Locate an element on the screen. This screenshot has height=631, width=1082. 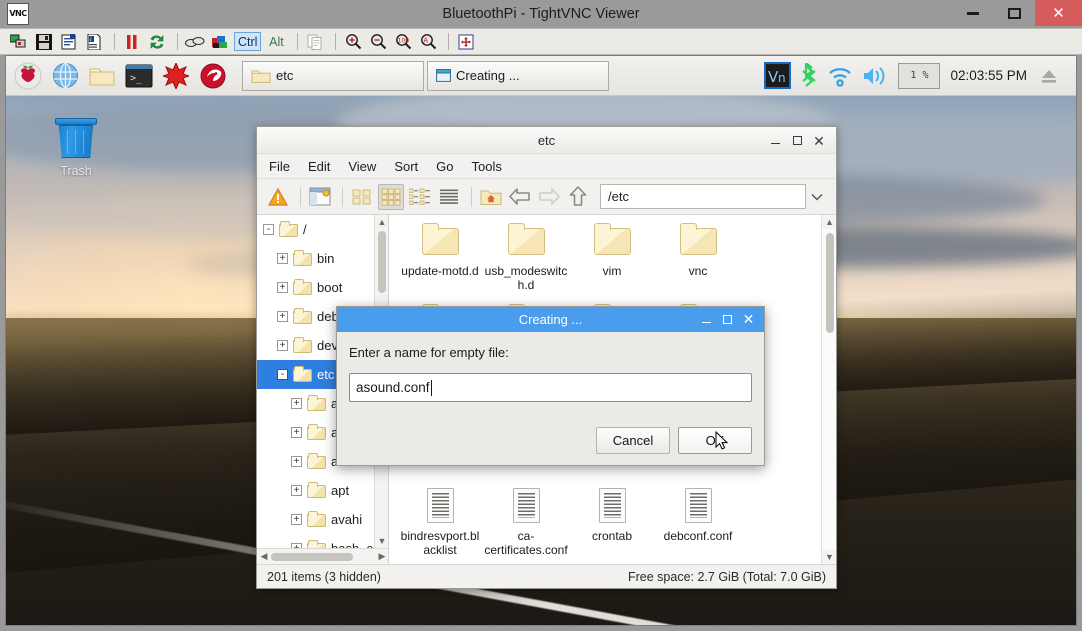
file-item: update-motd.d is located at coordinates (440, 256).